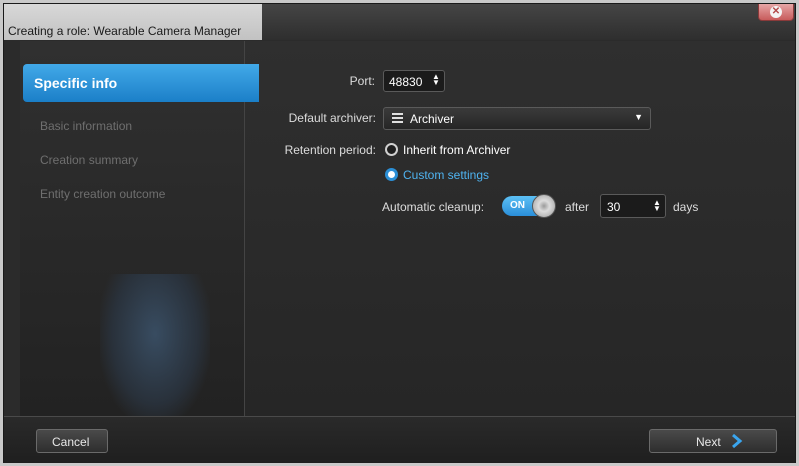 This screenshot has width=799, height=466. What do you see at coordinates (638, 117) in the screenshot?
I see `chevron-down-icon: ▼` at bounding box center [638, 117].